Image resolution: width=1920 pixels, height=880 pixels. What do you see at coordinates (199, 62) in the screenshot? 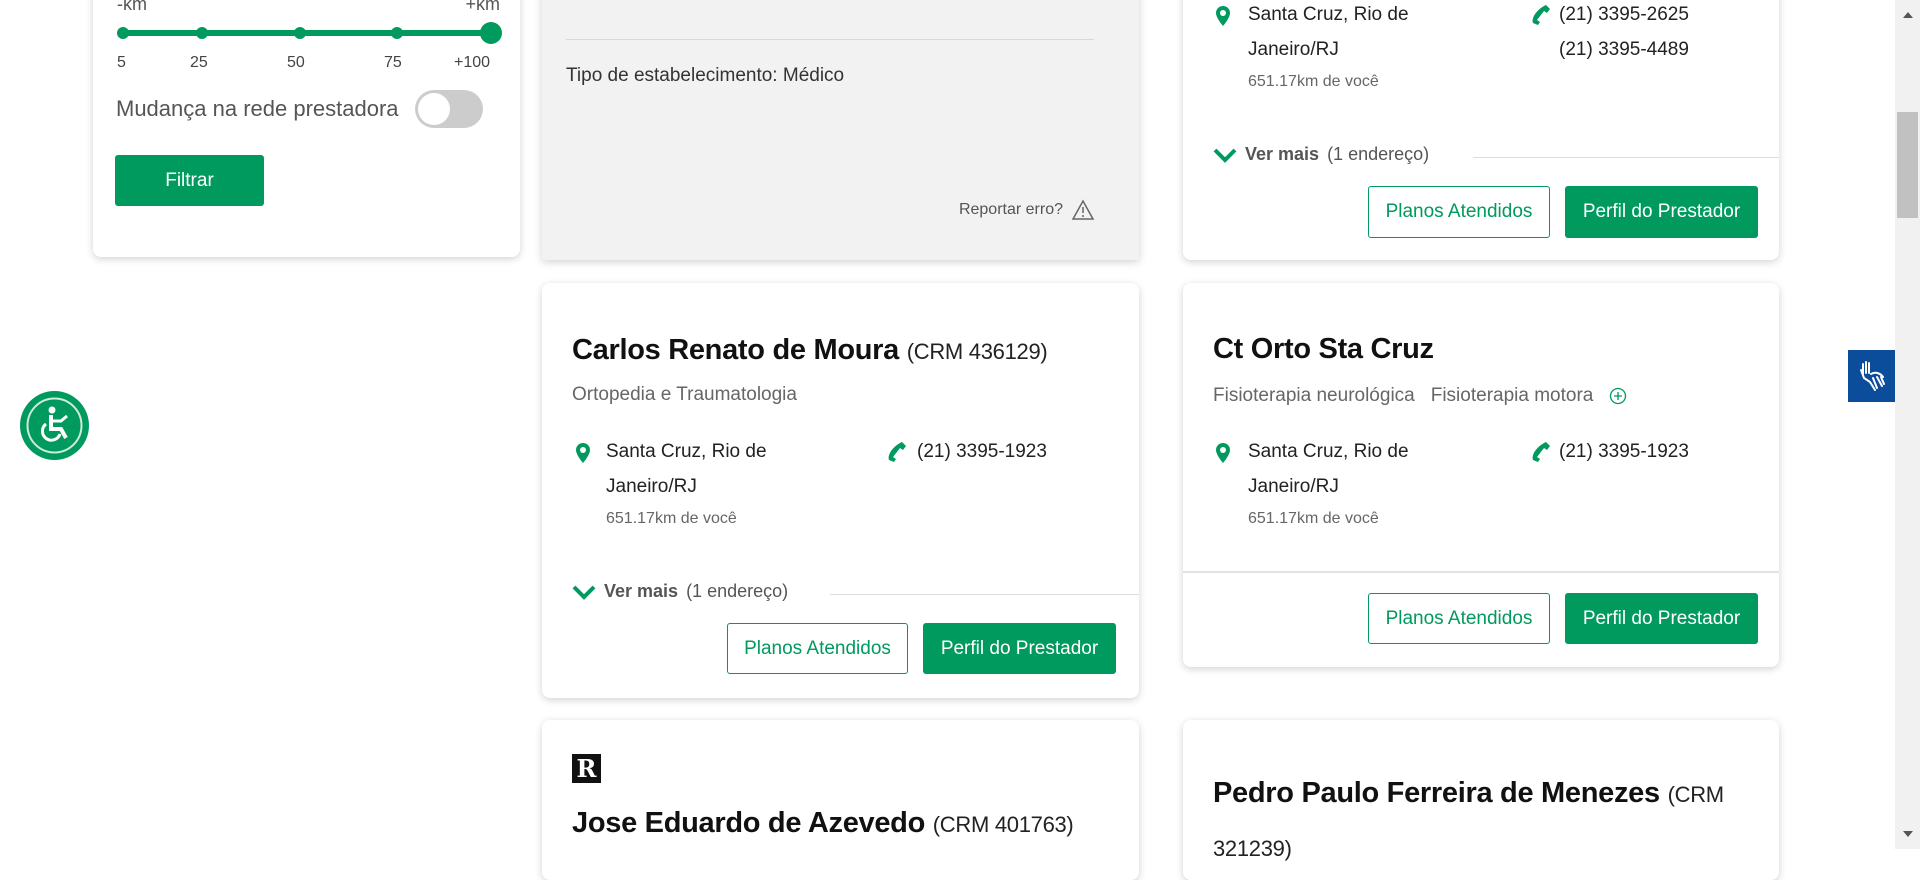
I see `tick-label: 25` at bounding box center [199, 62].